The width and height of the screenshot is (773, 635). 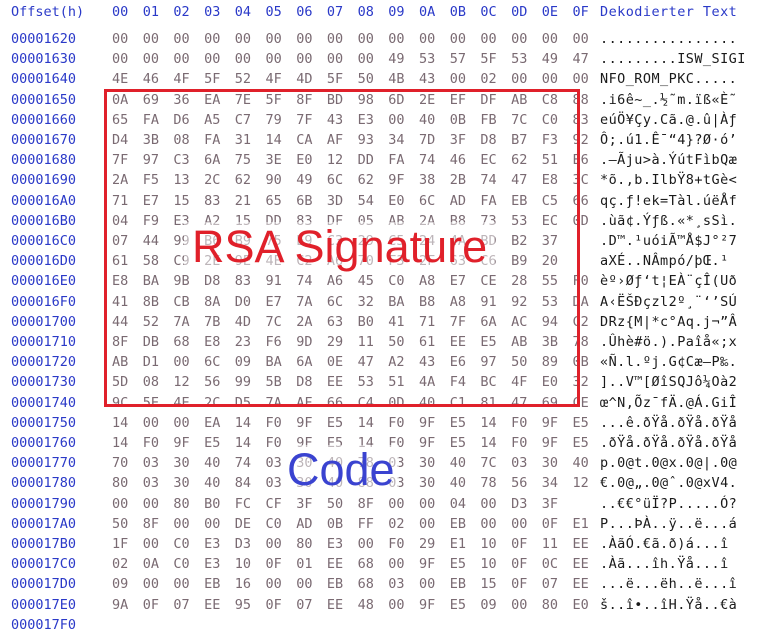 I want to click on hex-byte: 37, so click(x=550, y=241).